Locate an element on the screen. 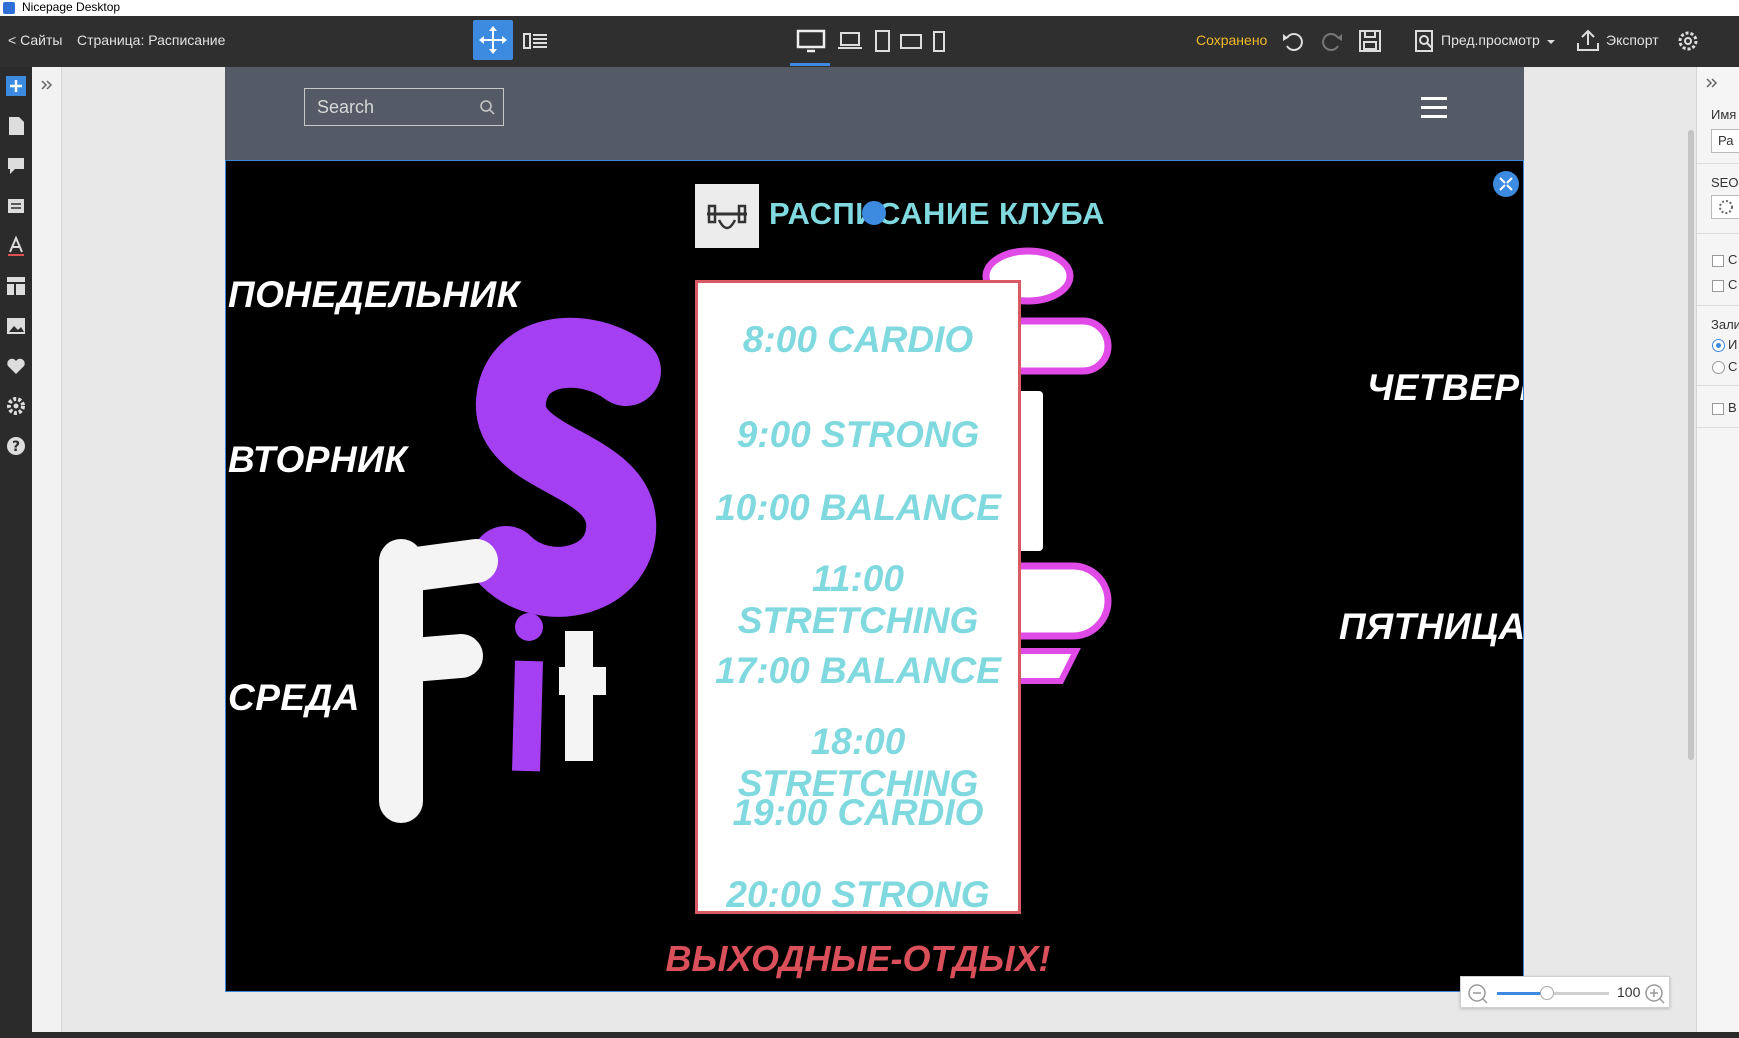 Image resolution: width=1739 pixels, height=1038 pixels. saved-status: Сохранено is located at coordinates (1232, 40).